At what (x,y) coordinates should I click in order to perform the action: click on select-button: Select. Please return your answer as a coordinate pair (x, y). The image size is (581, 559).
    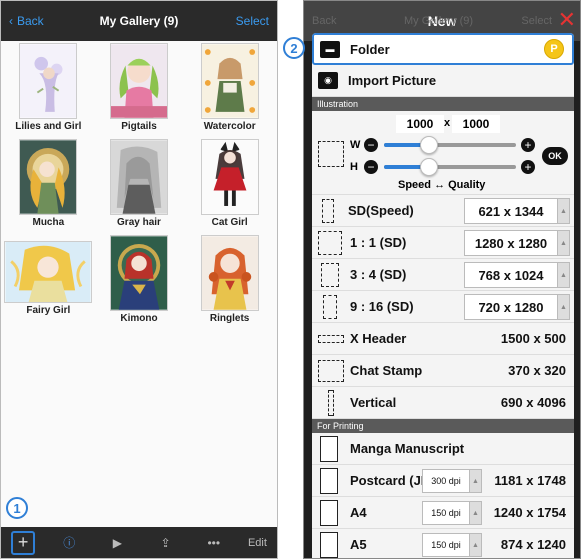
    Looking at the image, I should click on (252, 21).